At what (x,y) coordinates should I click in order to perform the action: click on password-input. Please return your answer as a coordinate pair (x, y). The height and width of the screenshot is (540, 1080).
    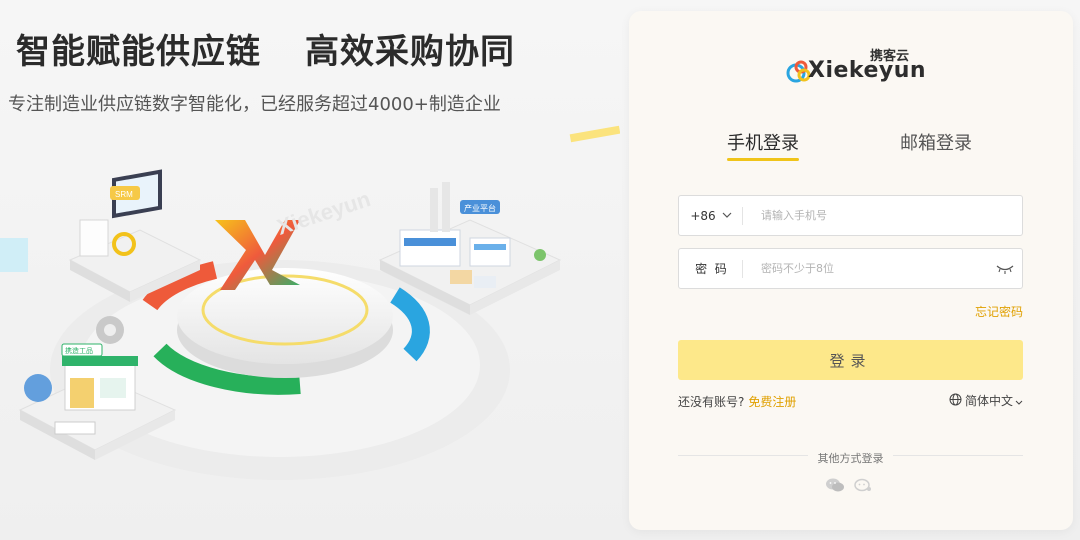
    Looking at the image, I should click on (865, 268).